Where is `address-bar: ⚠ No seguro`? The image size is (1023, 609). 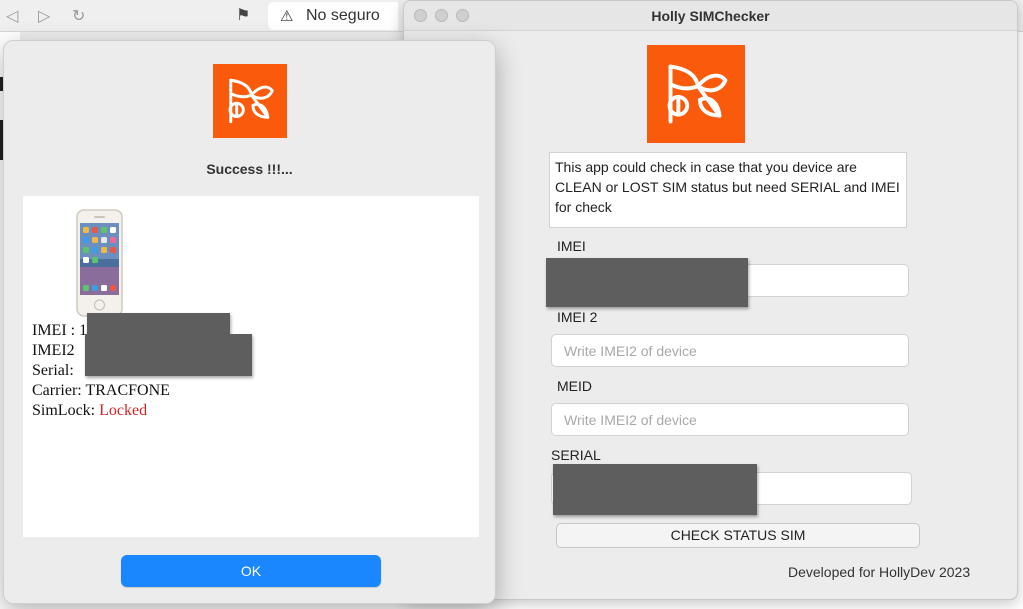
address-bar: ⚠ No seguro is located at coordinates (333, 16).